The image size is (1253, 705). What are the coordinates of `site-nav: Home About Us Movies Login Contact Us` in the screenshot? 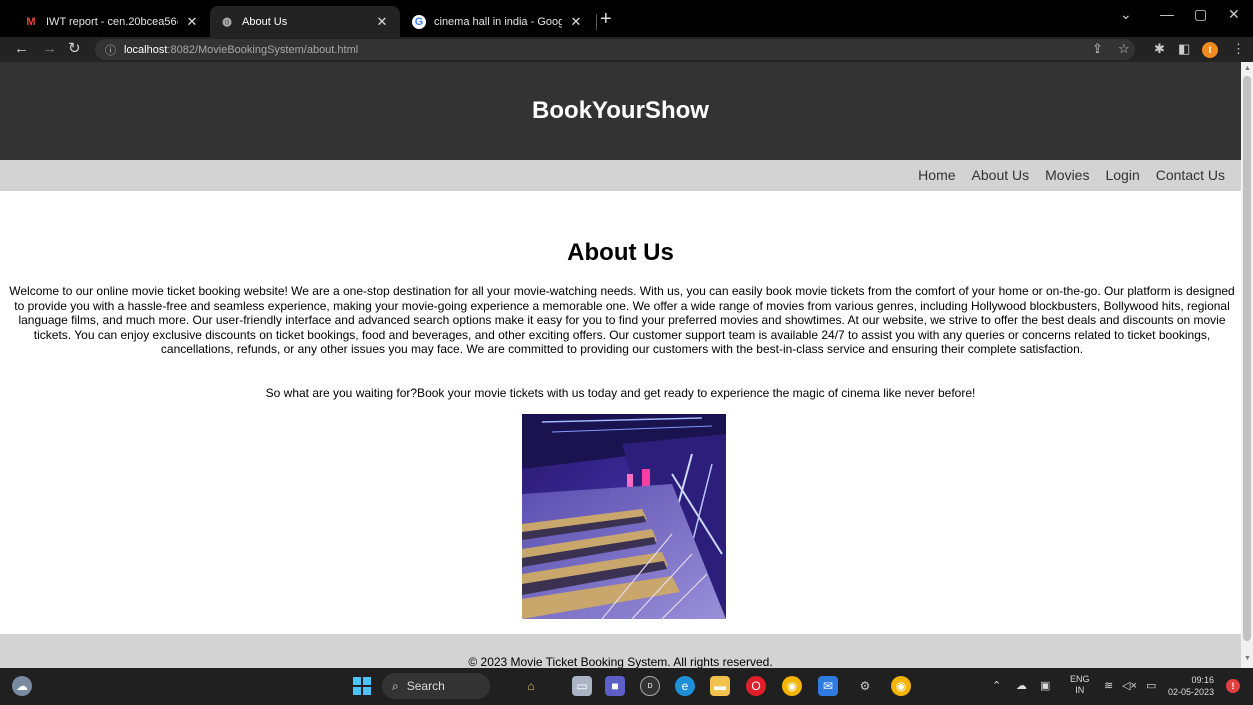 It's located at (620, 175).